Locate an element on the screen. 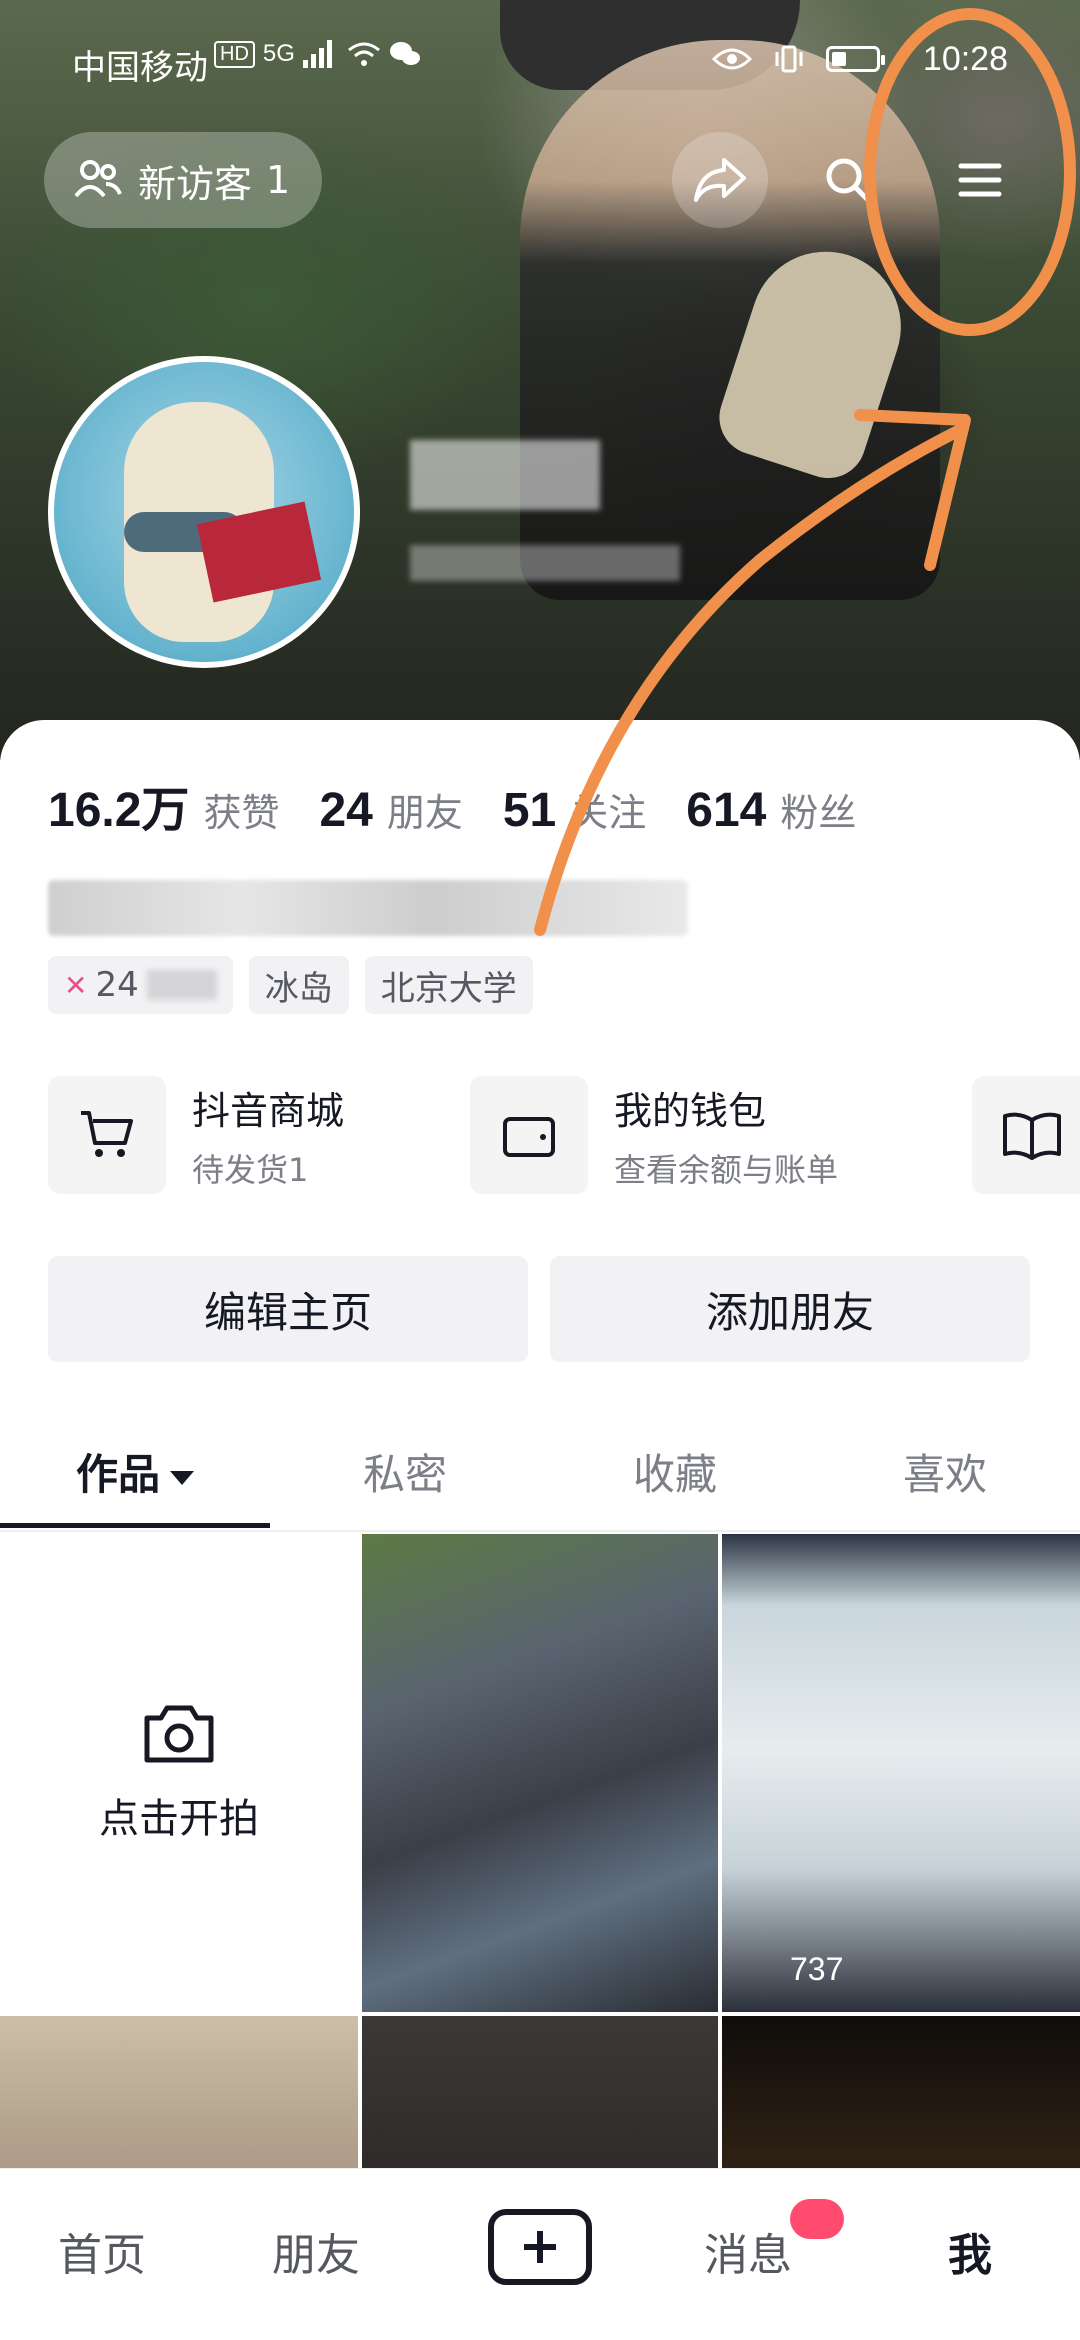  status-bar: 中国移动 HD 5G 10:28 is located at coordinates (540, 60).